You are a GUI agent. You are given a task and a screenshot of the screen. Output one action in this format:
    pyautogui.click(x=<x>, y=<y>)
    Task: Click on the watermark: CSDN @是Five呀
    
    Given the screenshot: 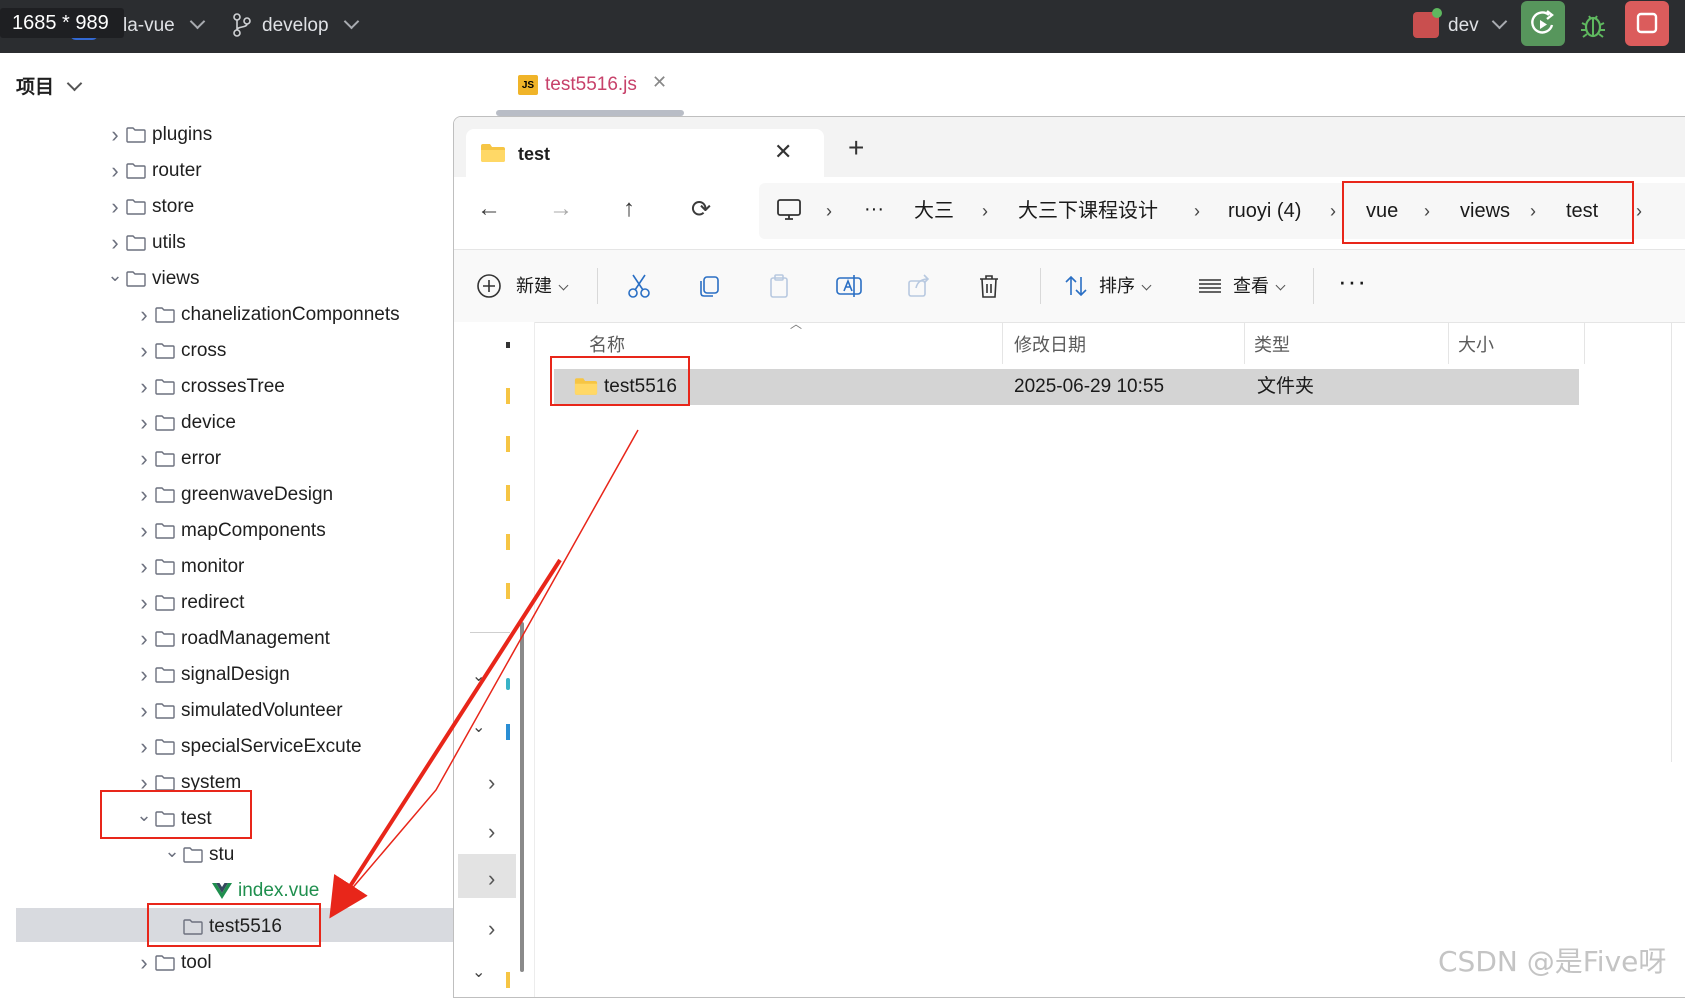 What is the action you would take?
    pyautogui.click(x=1552, y=961)
    